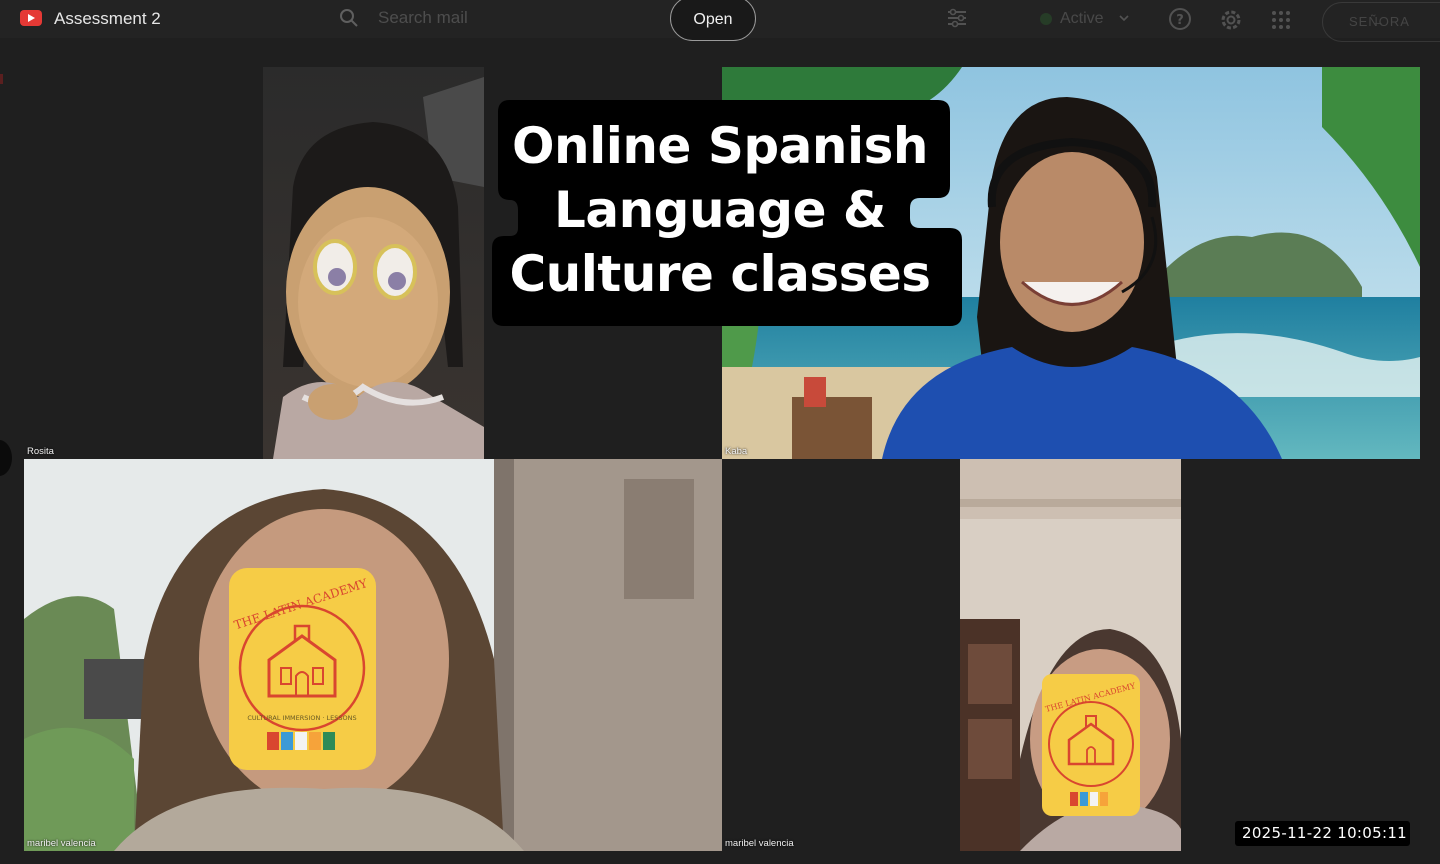 This screenshot has height=864, width=1440. Describe the element at coordinates (720, 146) in the screenshot. I see `title-line-1: Online Spanish` at that location.